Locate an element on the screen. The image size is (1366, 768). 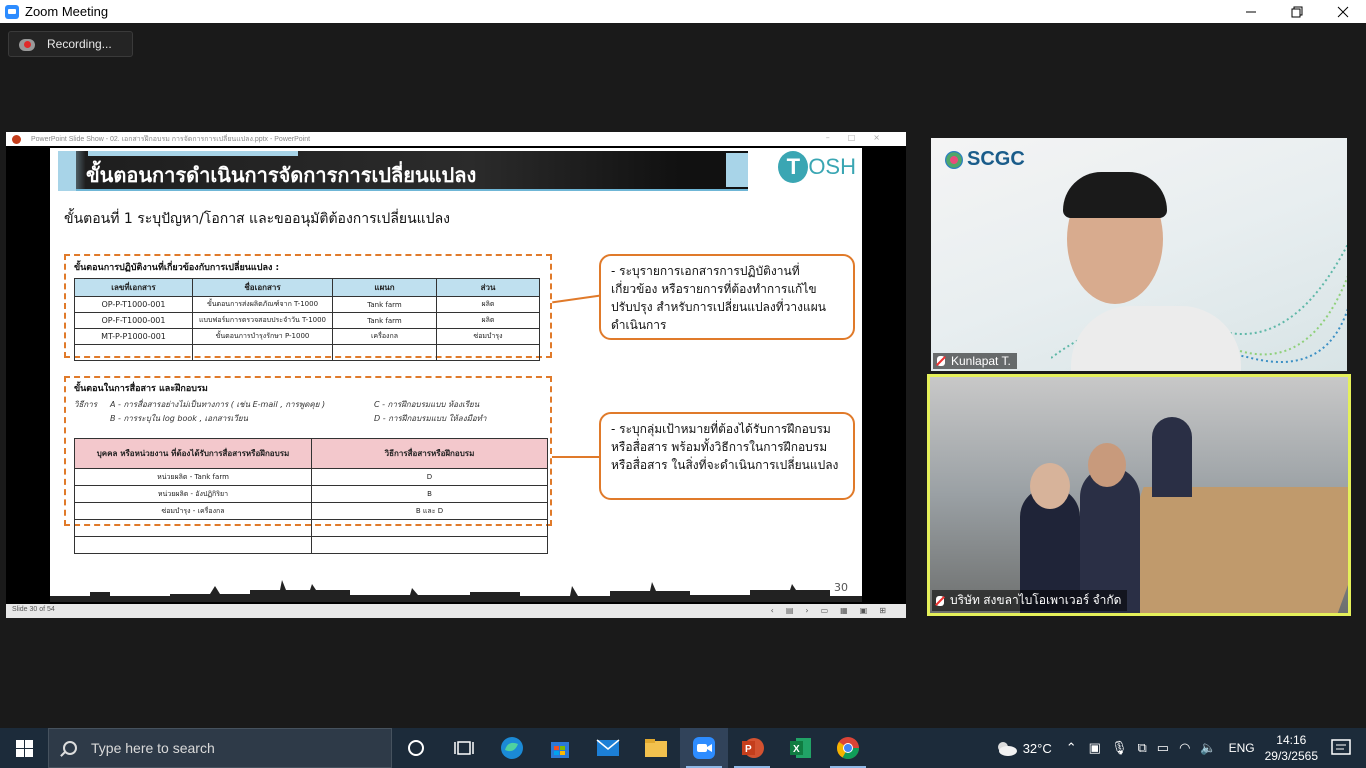
clock-time: 14:16 is located at coordinates (1291, 740).